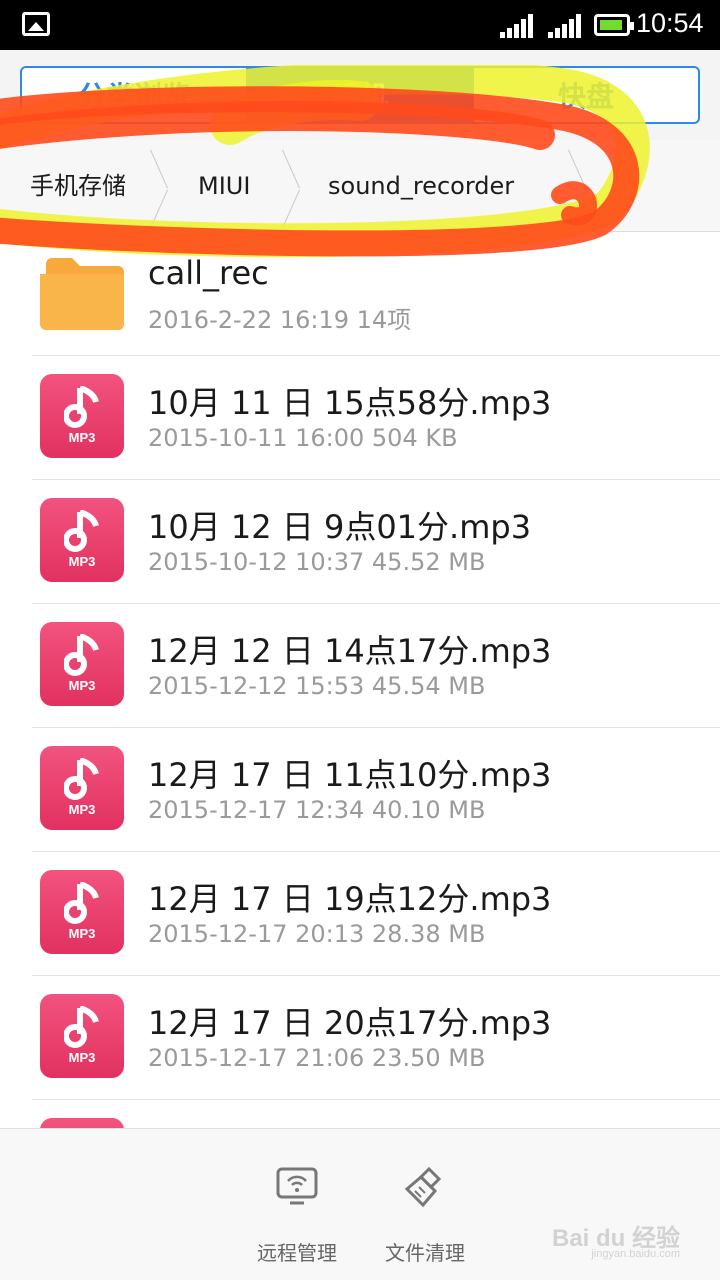  Describe the element at coordinates (670, 23) in the screenshot. I see `status-time: 10:54` at that location.